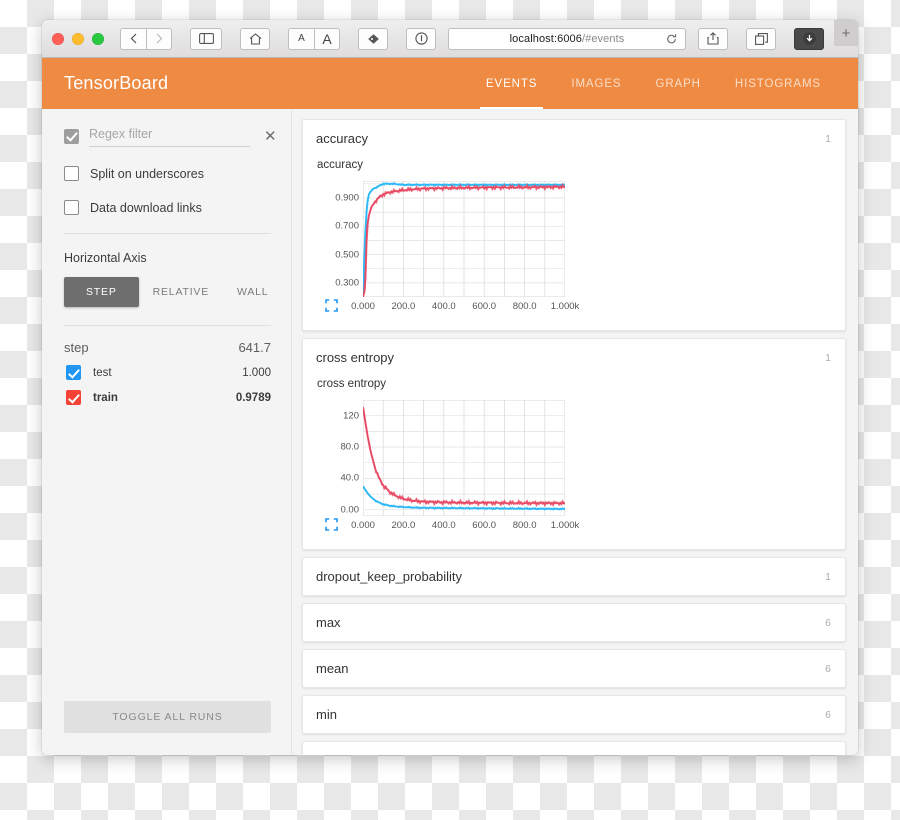 The width and height of the screenshot is (900, 820). What do you see at coordinates (101, 292) in the screenshot?
I see `axis-button-step: STEP` at bounding box center [101, 292].